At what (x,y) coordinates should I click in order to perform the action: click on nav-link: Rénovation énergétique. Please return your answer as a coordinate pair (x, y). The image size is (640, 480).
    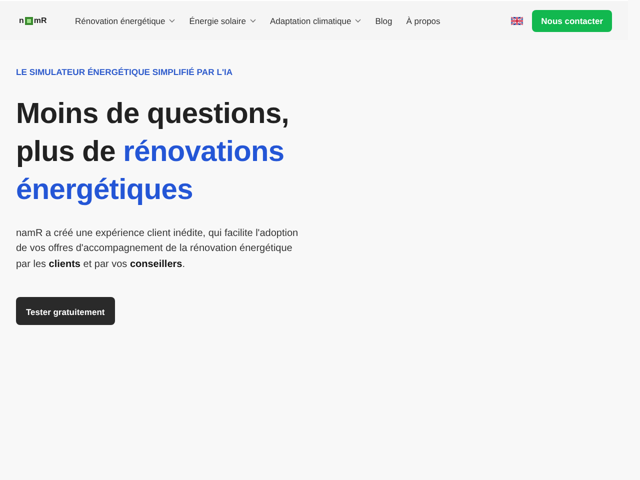
    Looking at the image, I should click on (125, 21).